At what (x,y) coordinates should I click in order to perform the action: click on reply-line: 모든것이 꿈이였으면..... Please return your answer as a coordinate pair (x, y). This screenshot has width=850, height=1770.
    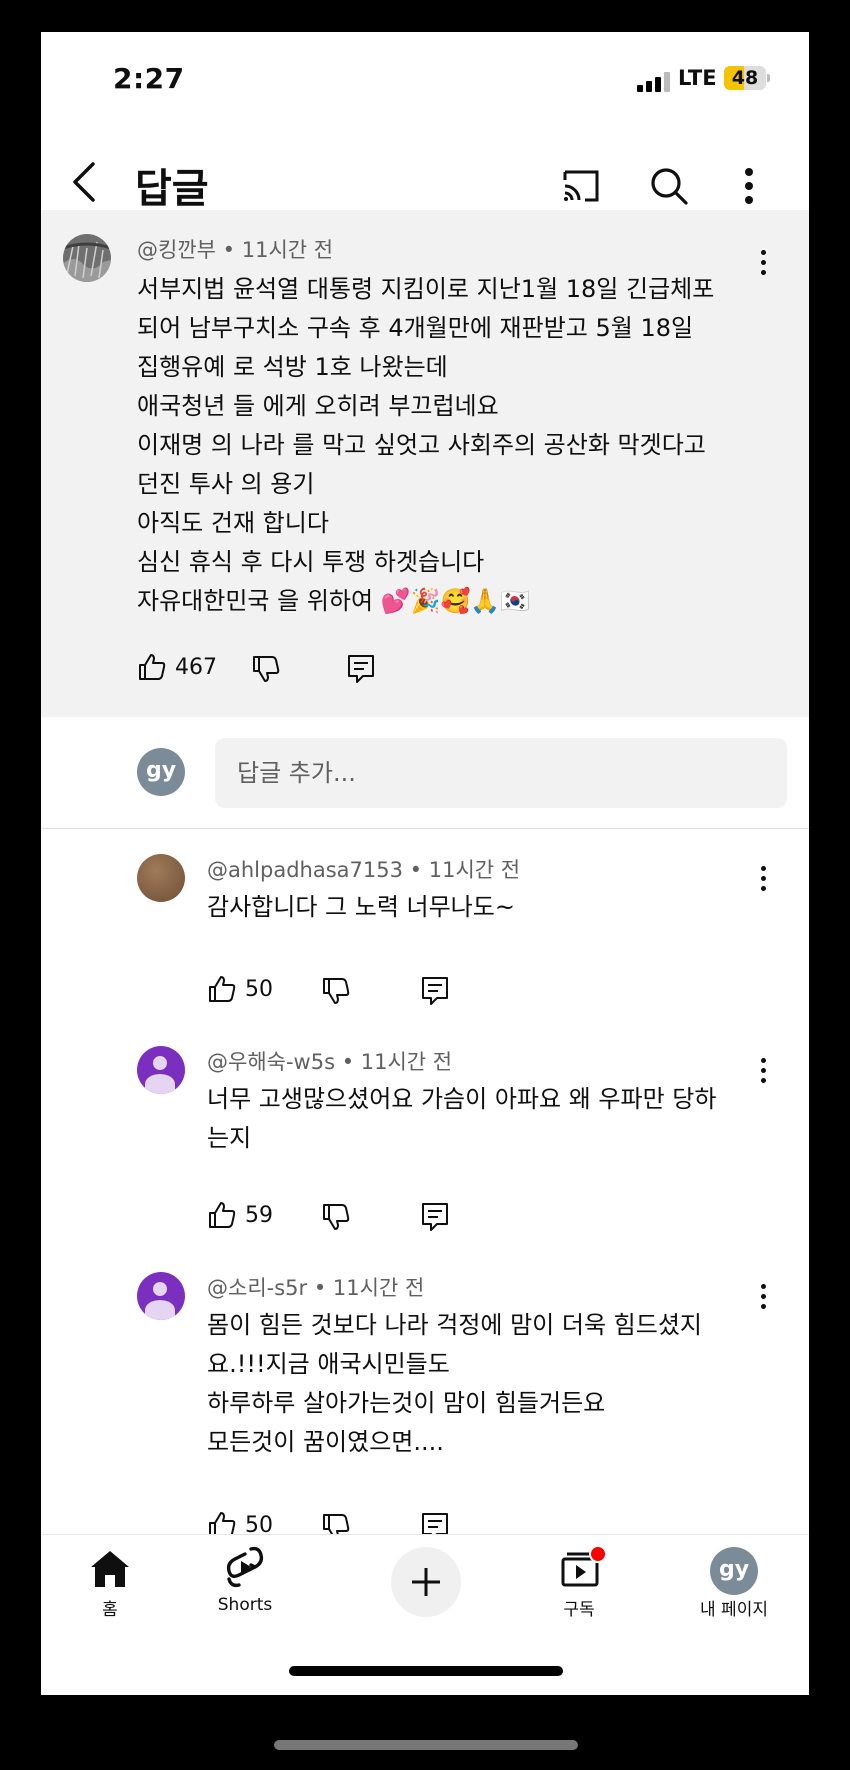
    Looking at the image, I should click on (325, 1442).